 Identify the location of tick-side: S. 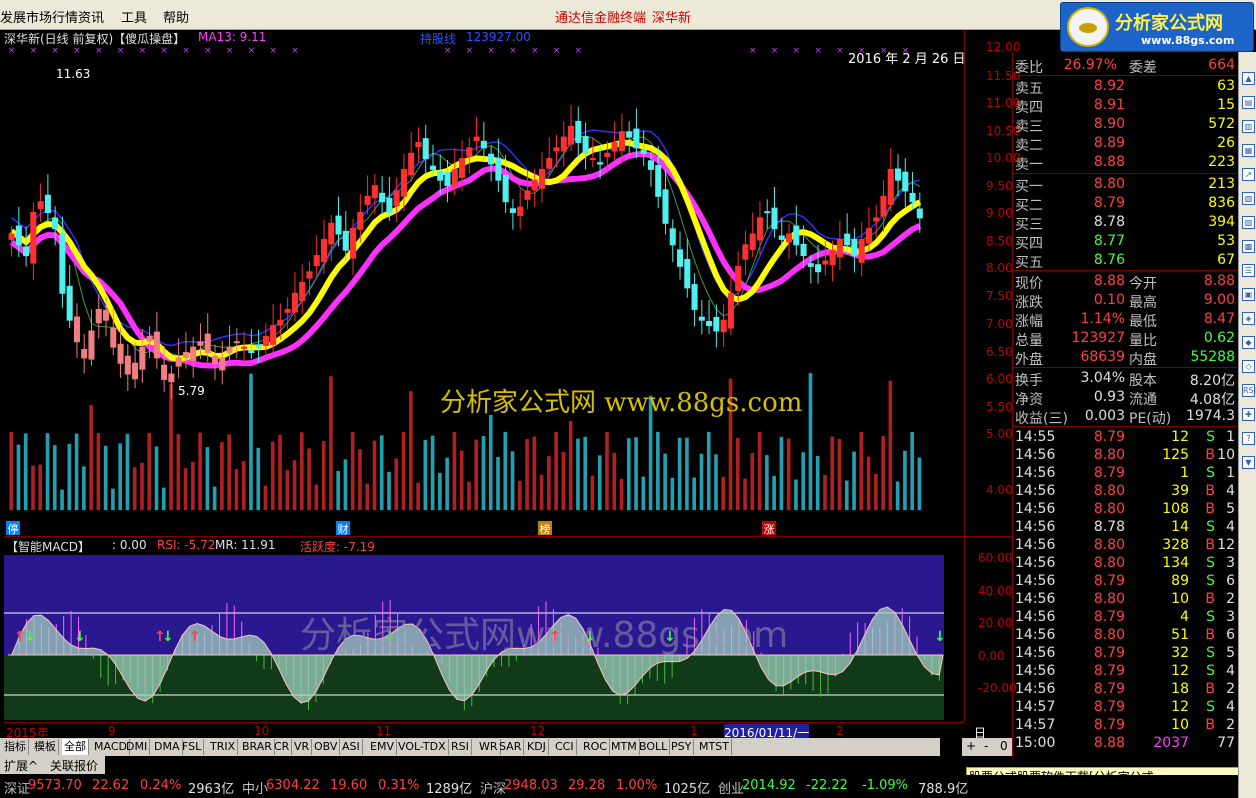
(1210, 473).